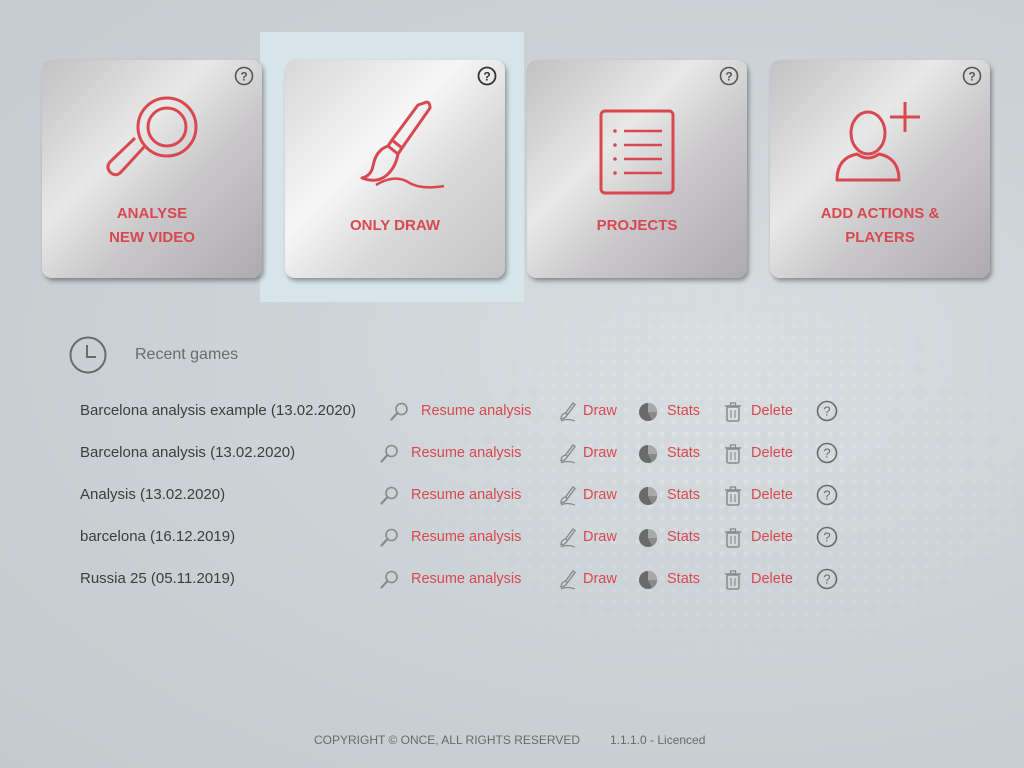  I want to click on version-text: 1.1.1.0 - Licenced, so click(658, 740).